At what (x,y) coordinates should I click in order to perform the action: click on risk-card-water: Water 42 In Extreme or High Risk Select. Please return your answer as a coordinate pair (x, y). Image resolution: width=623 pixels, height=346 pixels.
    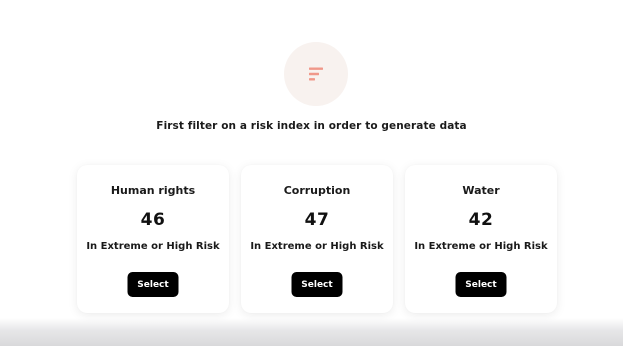
    Looking at the image, I should click on (481, 239).